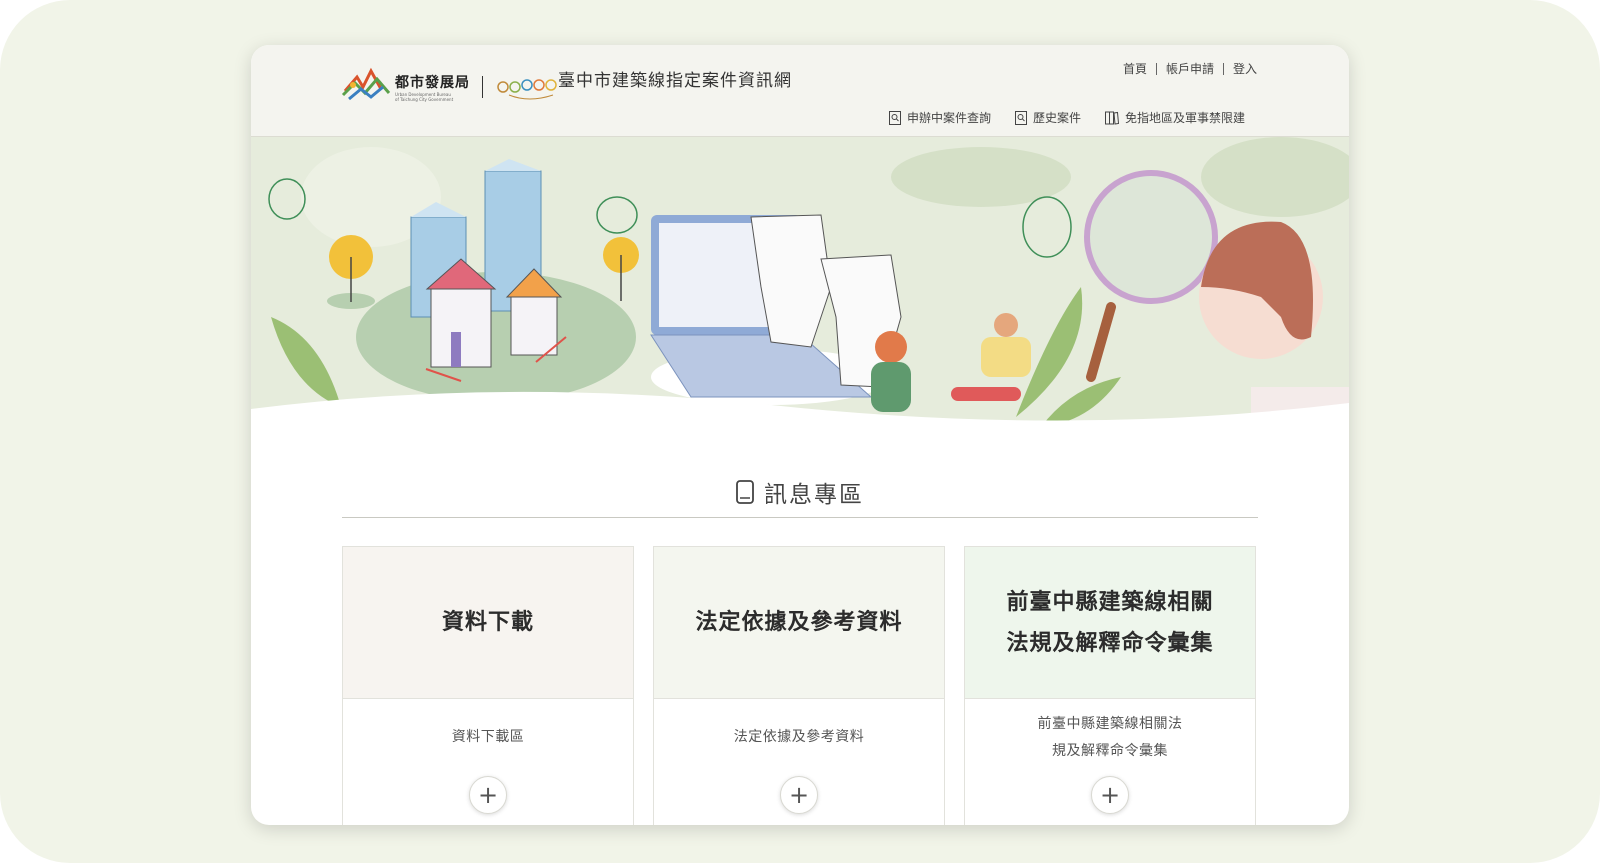 Image resolution: width=1600 pixels, height=863 pixels. I want to click on logo-title: 都市發展局, so click(432, 83).